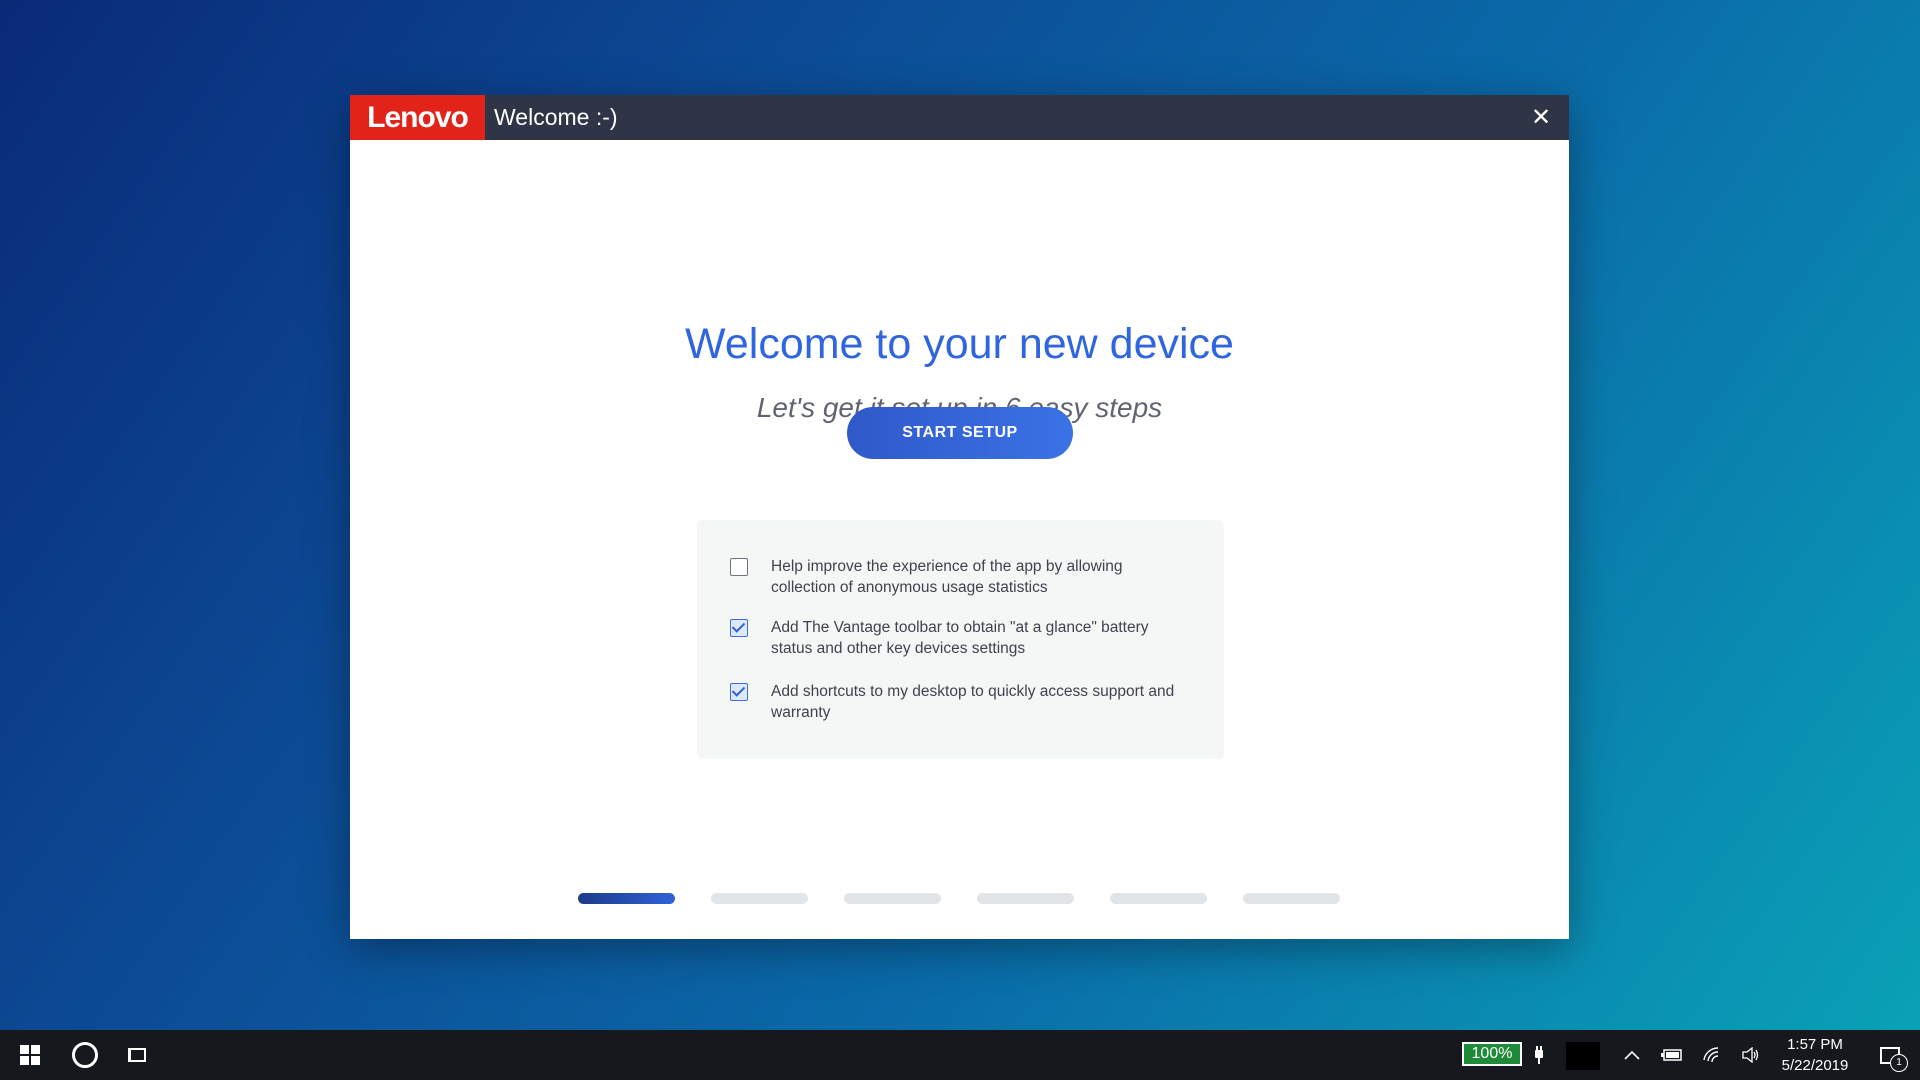 The width and height of the screenshot is (1920, 1080). I want to click on clock-time: 1:57 PM, so click(1815, 1044).